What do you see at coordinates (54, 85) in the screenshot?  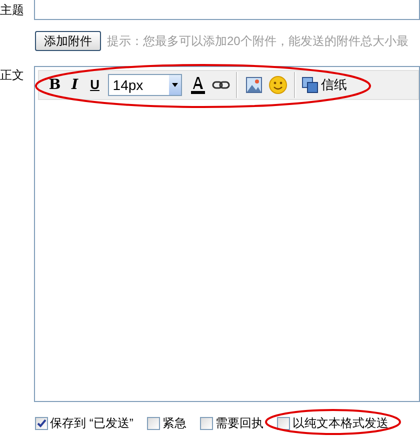 I see `bold-button: B` at bounding box center [54, 85].